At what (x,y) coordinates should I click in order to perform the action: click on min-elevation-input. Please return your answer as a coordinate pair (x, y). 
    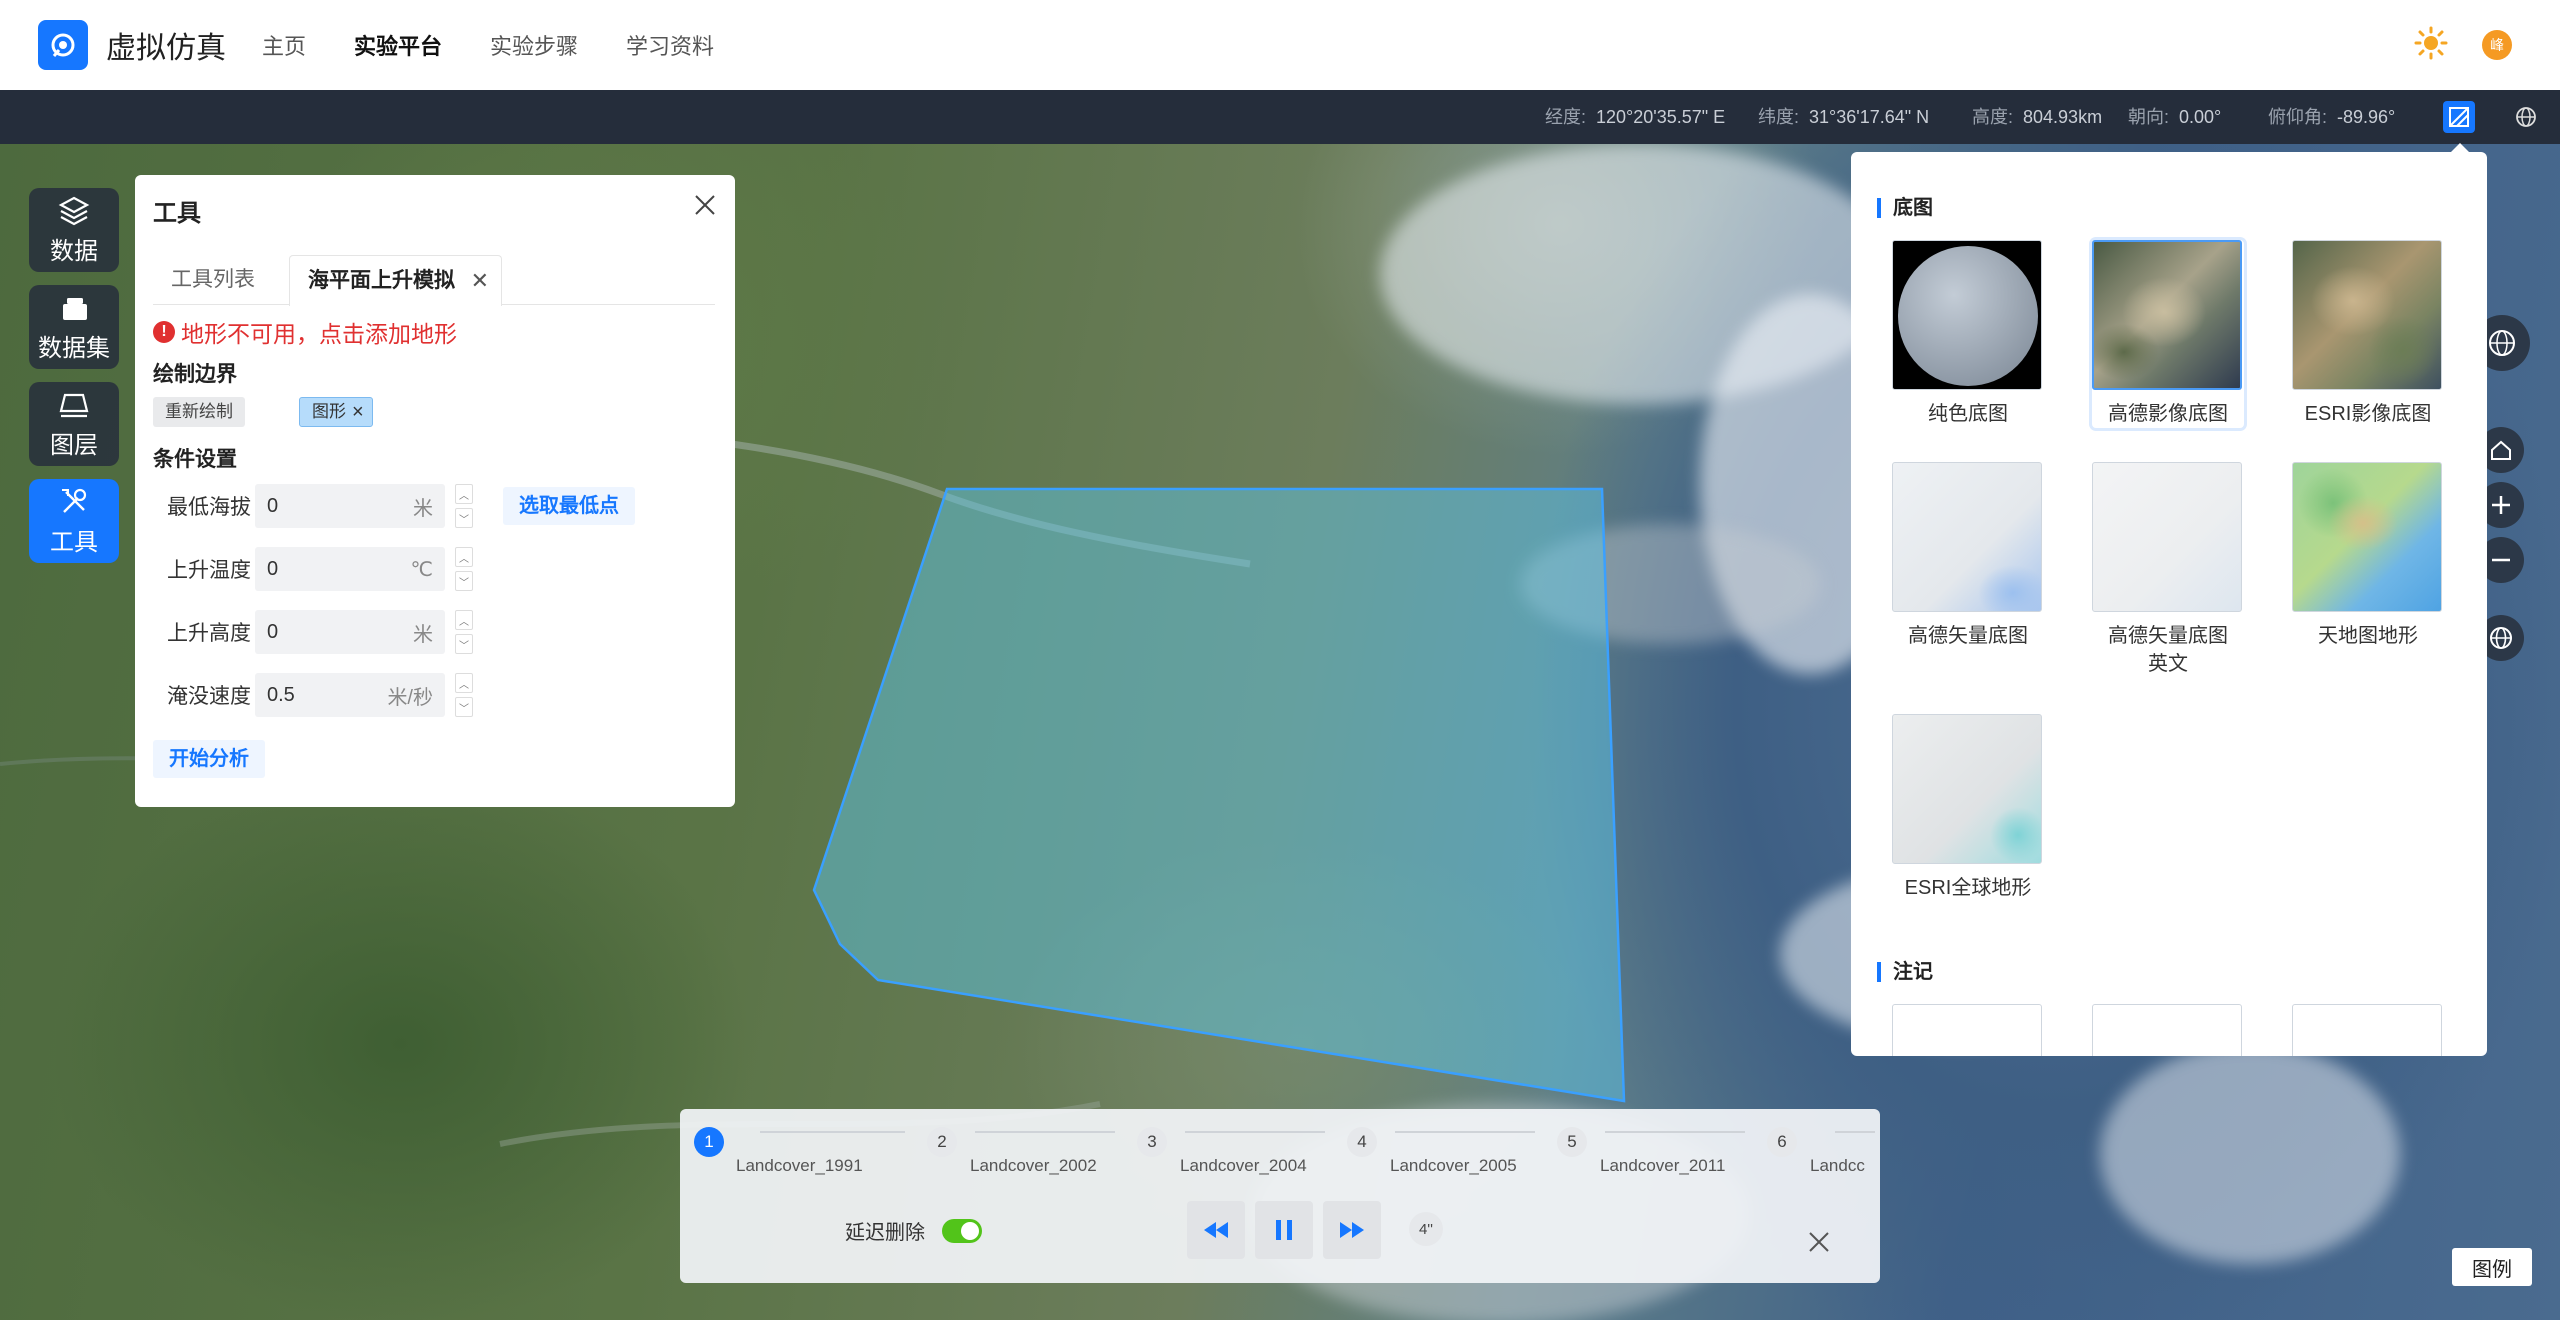
    Looking at the image, I should click on (317, 506).